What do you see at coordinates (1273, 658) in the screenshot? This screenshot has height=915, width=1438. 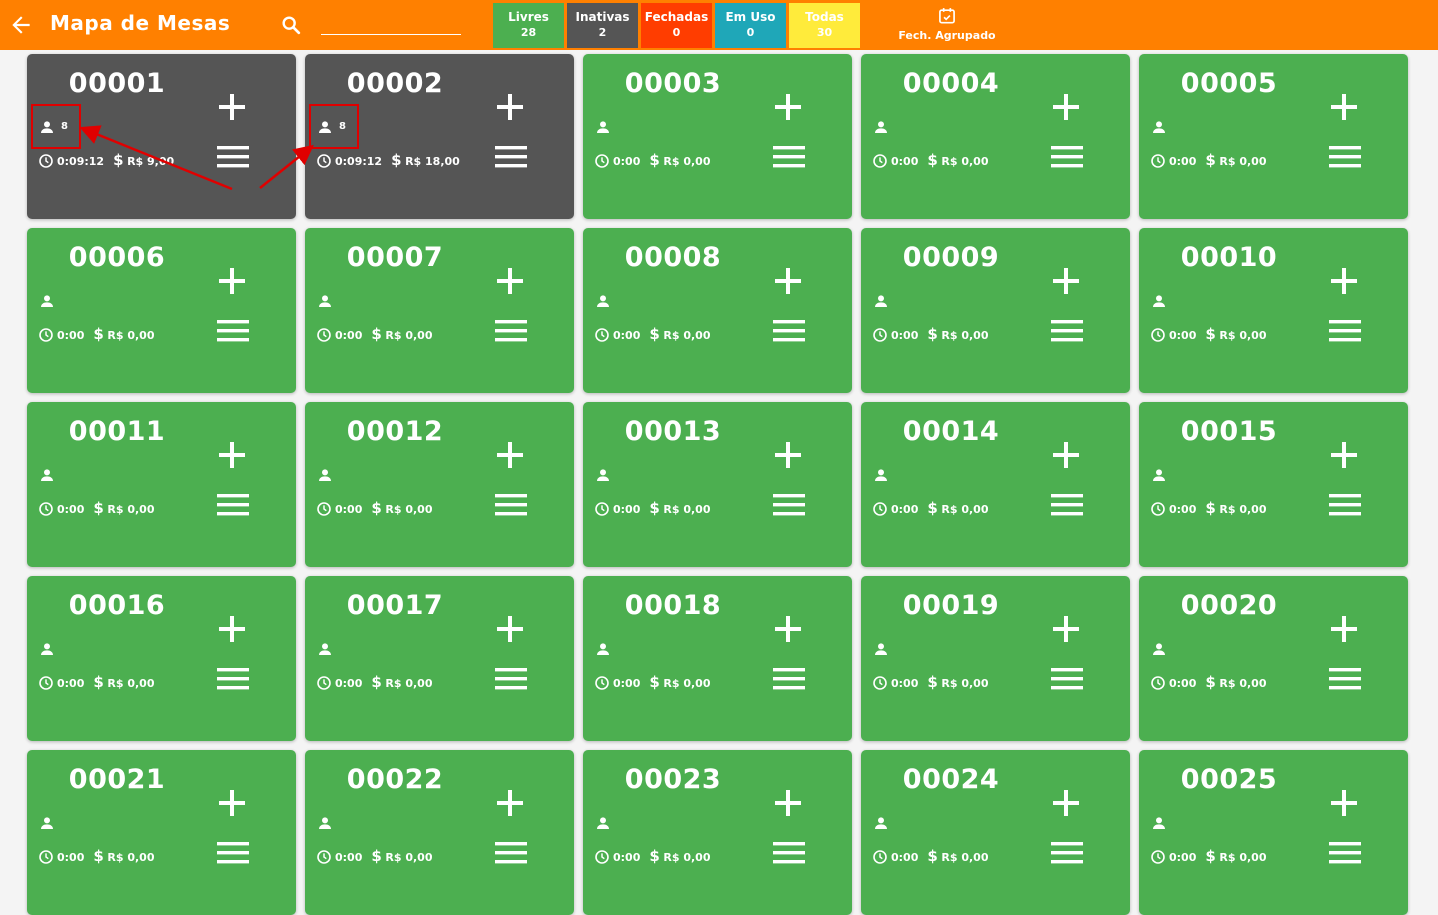 I see `table-card: 00020 0:00 $ R$ 0,00` at bounding box center [1273, 658].